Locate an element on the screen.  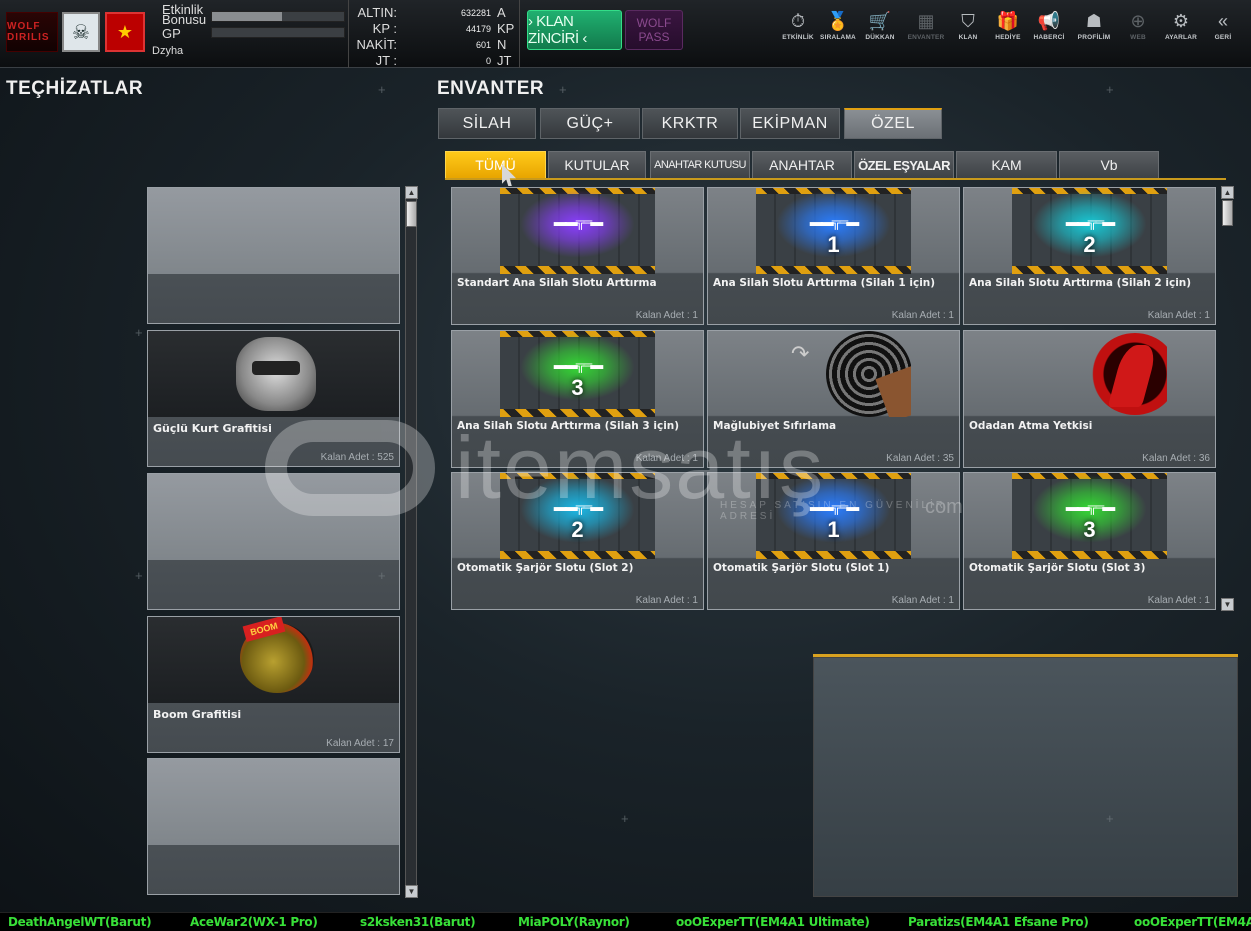
ticker-item: ooOExperTT(EM4A1 is located at coordinates (1192, 922).